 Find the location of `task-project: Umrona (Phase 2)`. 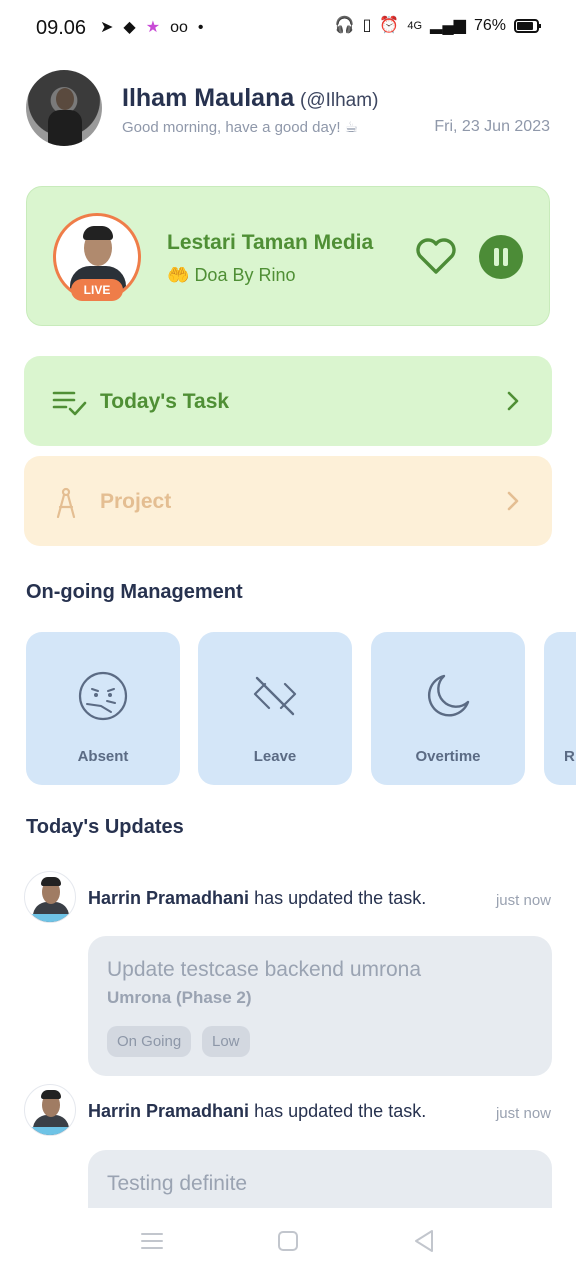

task-project: Umrona (Phase 2) is located at coordinates (179, 997).